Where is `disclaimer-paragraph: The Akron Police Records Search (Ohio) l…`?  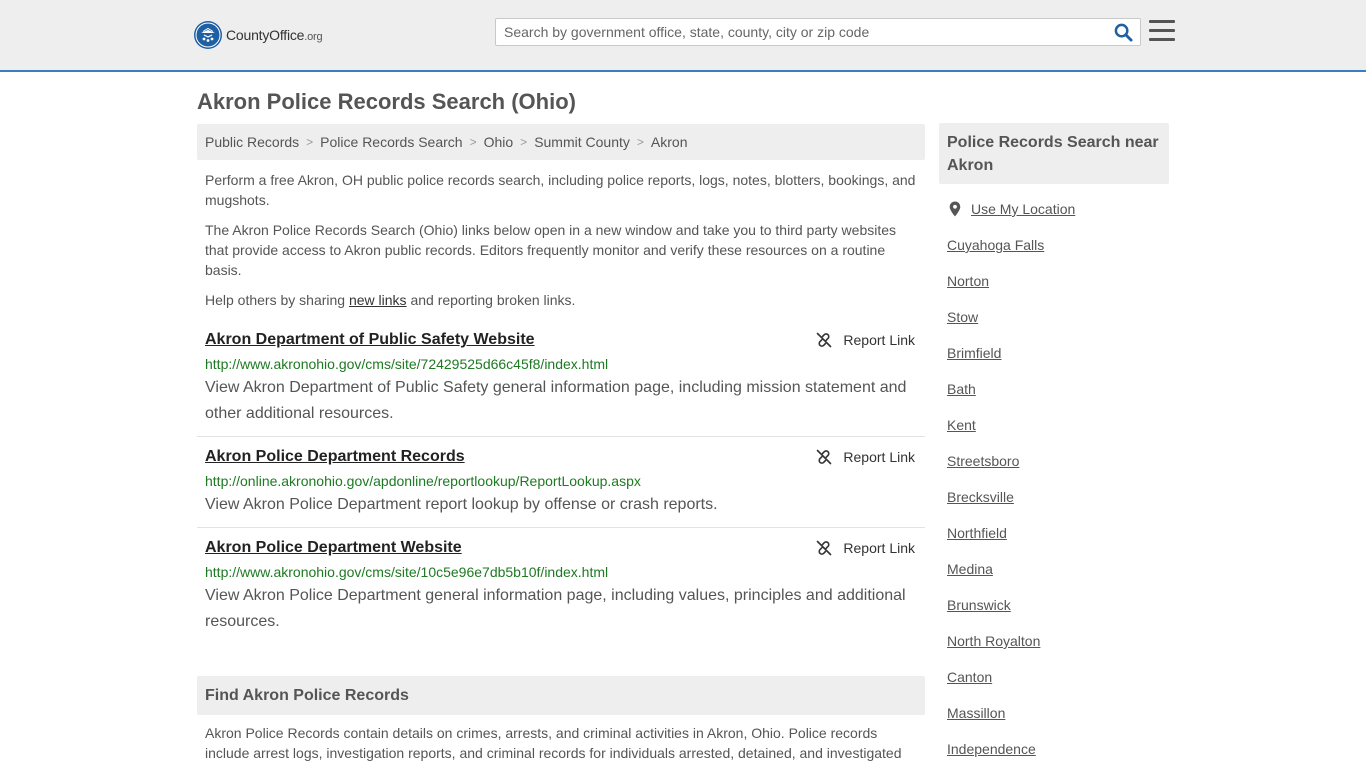
disclaimer-paragraph: The Akron Police Records Search (Ohio) l… is located at coordinates (551, 250).